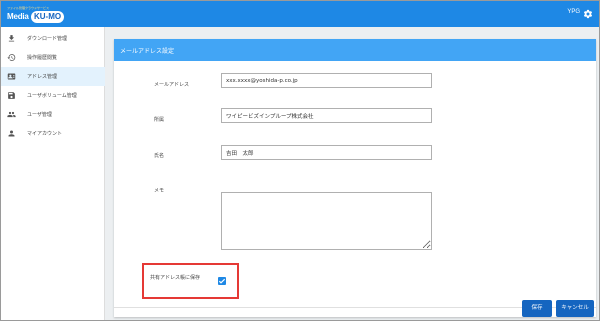 Image resolution: width=600 pixels, height=321 pixels. I want to click on shared-address-checkbox, so click(222, 281).